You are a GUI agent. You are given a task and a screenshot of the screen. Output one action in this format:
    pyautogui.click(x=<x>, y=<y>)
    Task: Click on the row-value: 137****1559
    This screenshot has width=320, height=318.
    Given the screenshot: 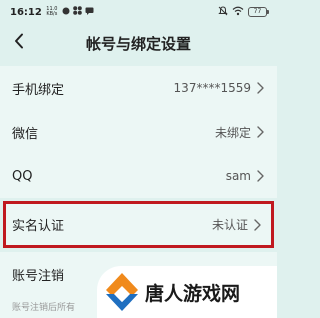 What is the action you would take?
    pyautogui.click(x=212, y=88)
    